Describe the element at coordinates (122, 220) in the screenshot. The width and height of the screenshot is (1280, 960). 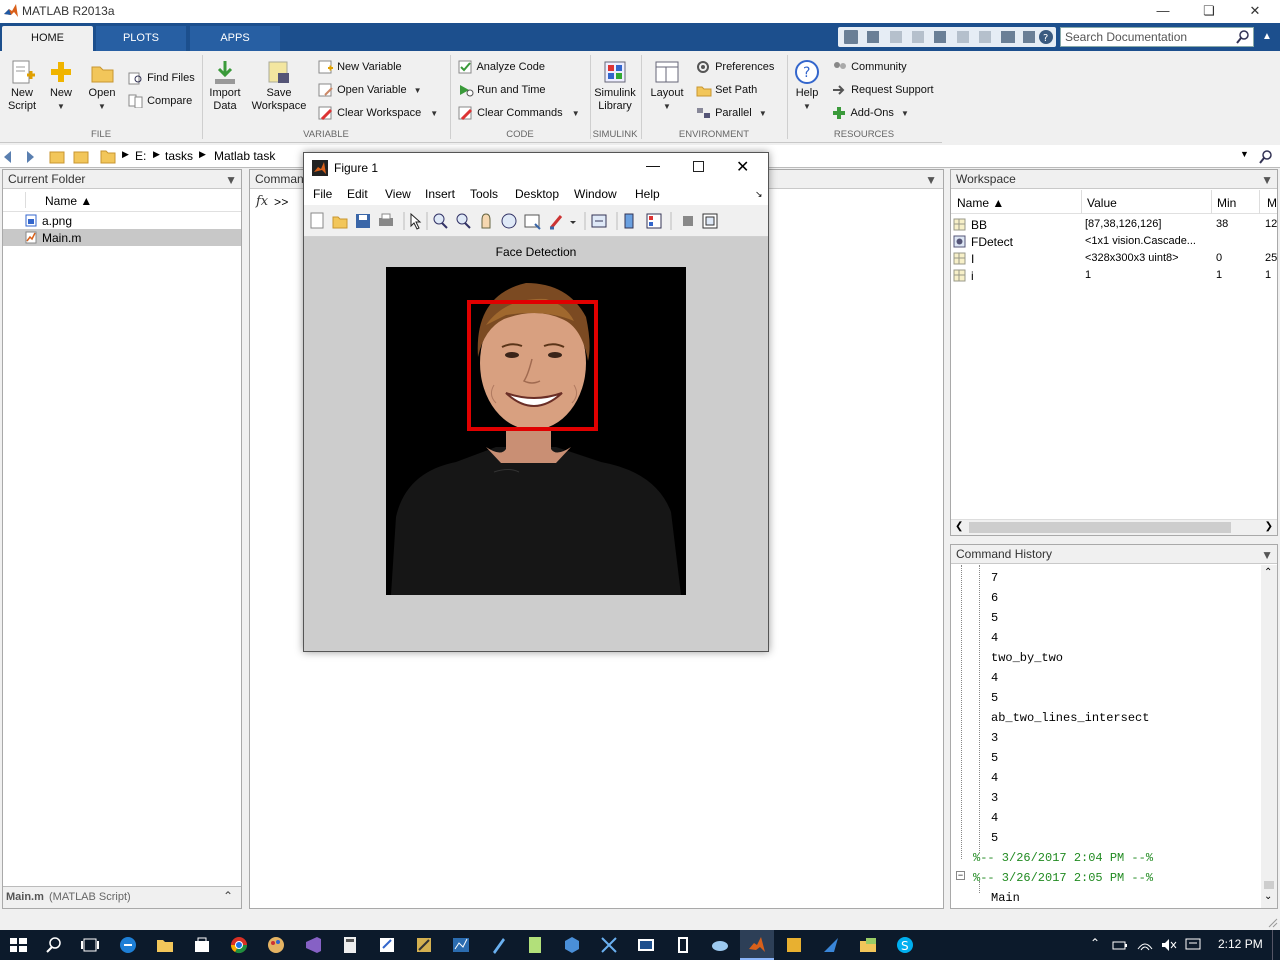
I see `list-item: a.png` at that location.